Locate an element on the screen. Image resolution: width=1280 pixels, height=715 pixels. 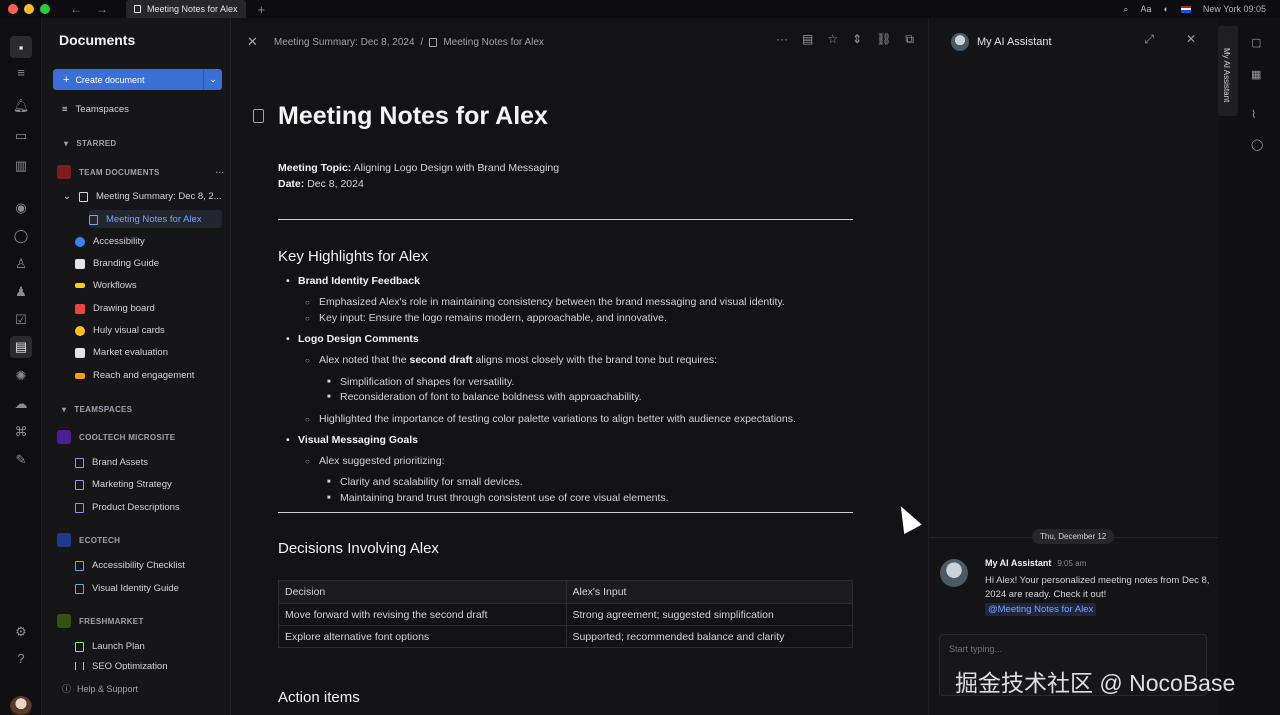
pin-icon: ⇕ is located at coordinates (857, 39).